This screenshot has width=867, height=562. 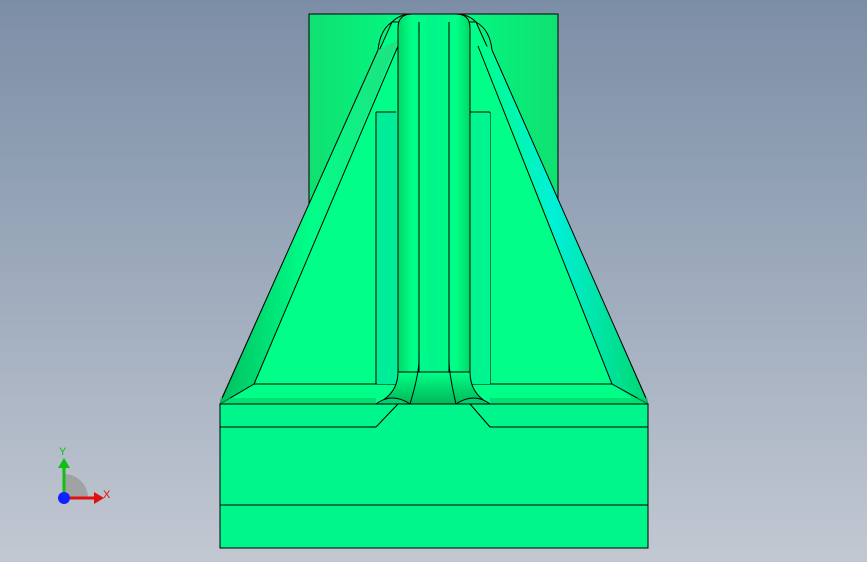 What do you see at coordinates (63, 452) in the screenshot?
I see `y-axis-label: Y` at bounding box center [63, 452].